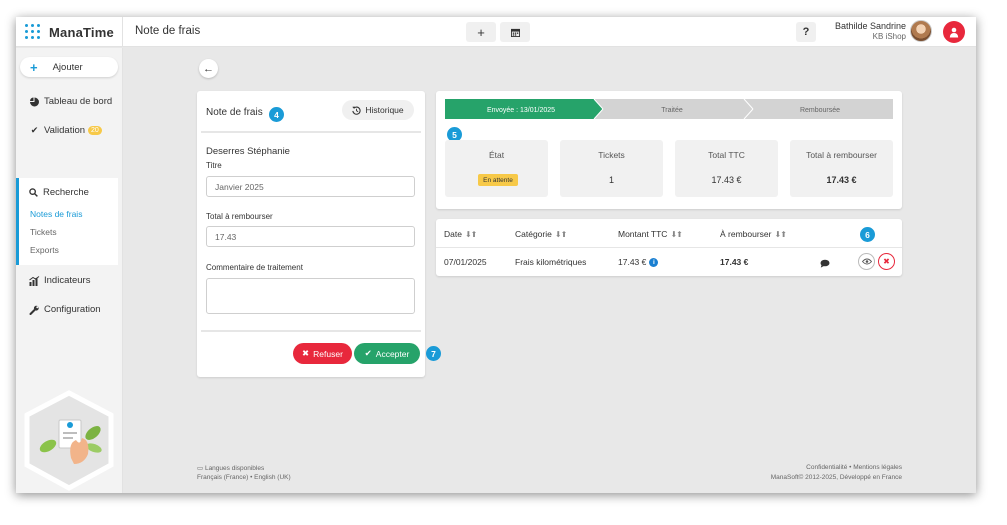 This screenshot has width=1007, height=525. What do you see at coordinates (356, 110) in the screenshot?
I see `history-icon` at bounding box center [356, 110].